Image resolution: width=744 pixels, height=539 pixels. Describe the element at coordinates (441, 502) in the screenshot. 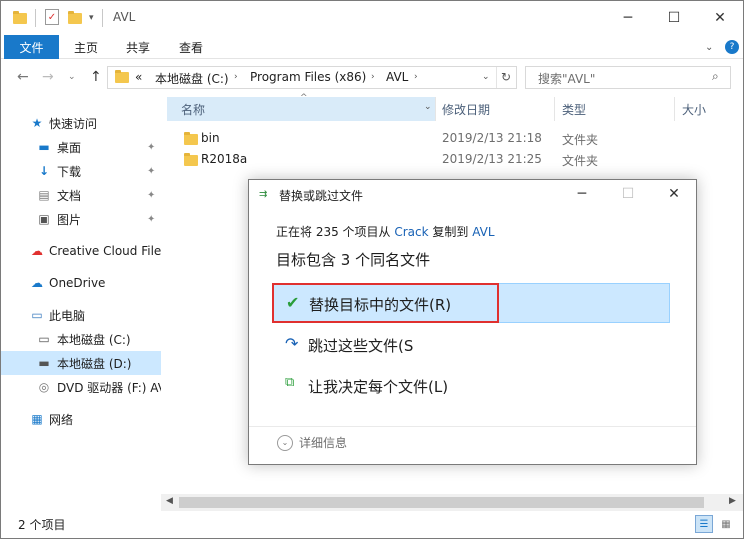

I see `scrollbar-thumb` at that location.